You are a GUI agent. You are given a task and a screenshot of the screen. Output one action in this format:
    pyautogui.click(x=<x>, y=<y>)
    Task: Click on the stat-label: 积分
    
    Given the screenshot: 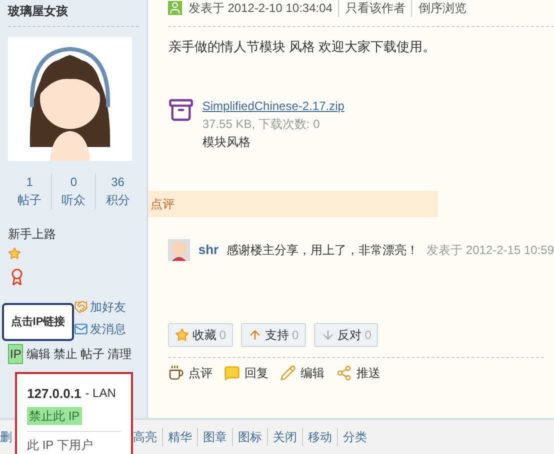 What is the action you would take?
    pyautogui.click(x=118, y=200)
    